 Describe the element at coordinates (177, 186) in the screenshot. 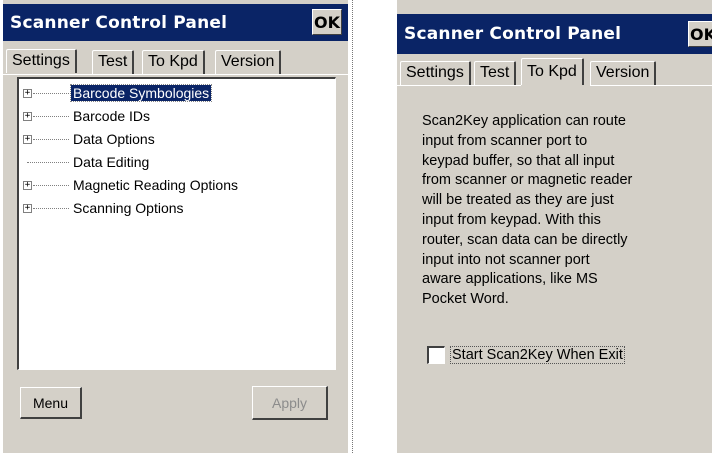

I see `tree-item-magnetic-reading-options: + Magnetic Reading Options` at that location.